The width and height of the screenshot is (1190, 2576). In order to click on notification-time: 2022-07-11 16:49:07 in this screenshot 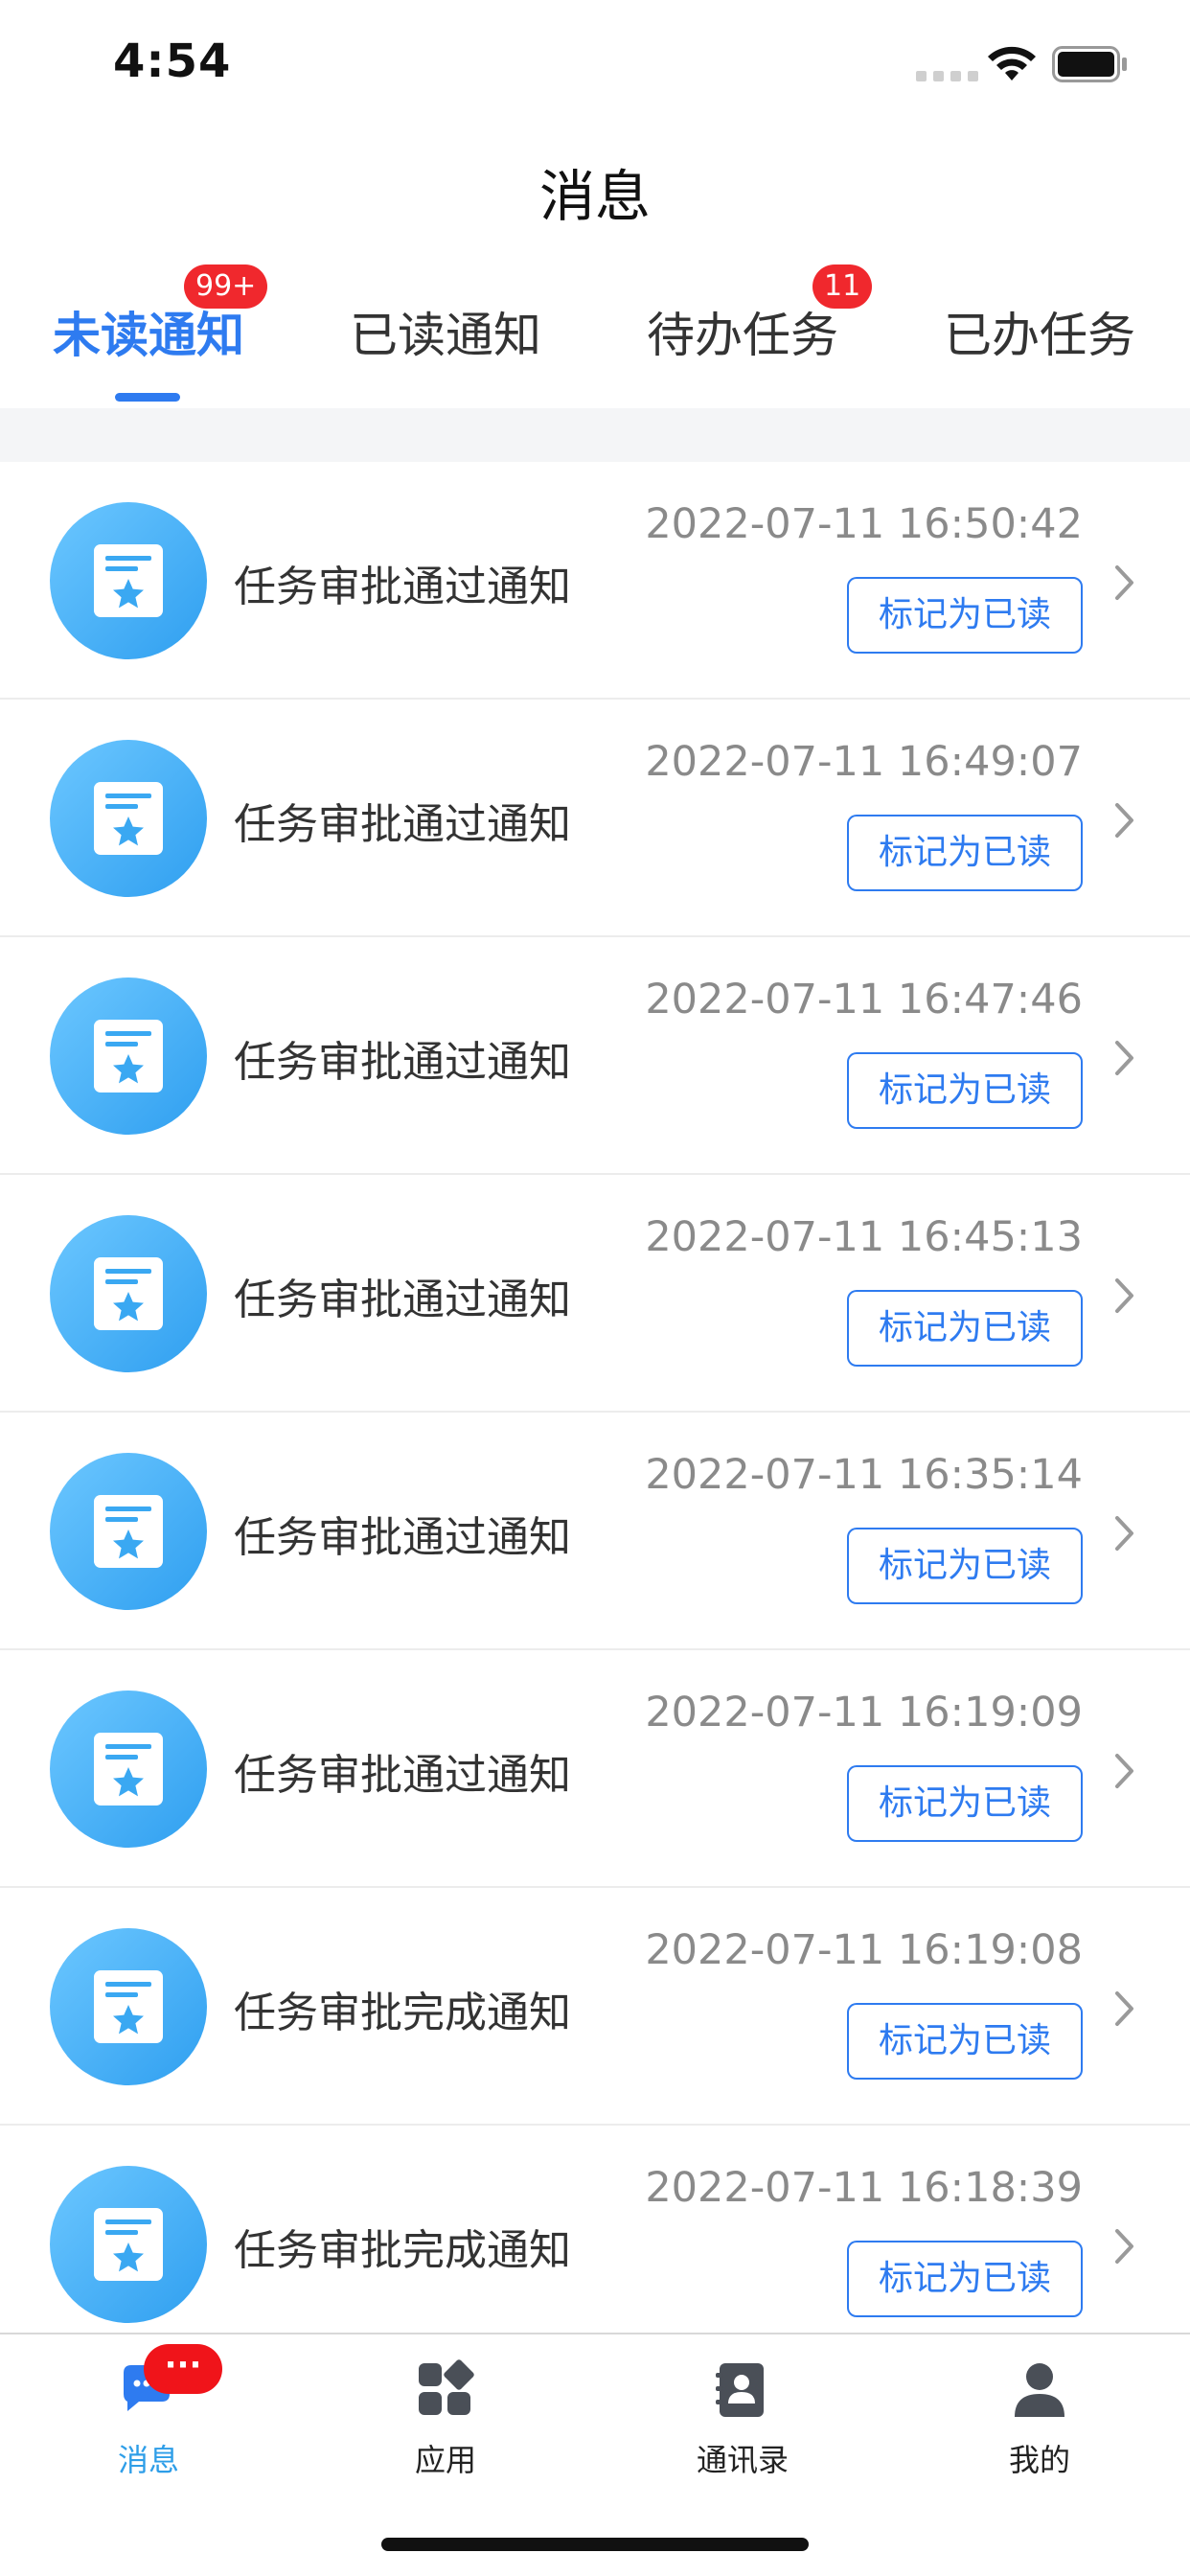, I will do `click(864, 762)`.